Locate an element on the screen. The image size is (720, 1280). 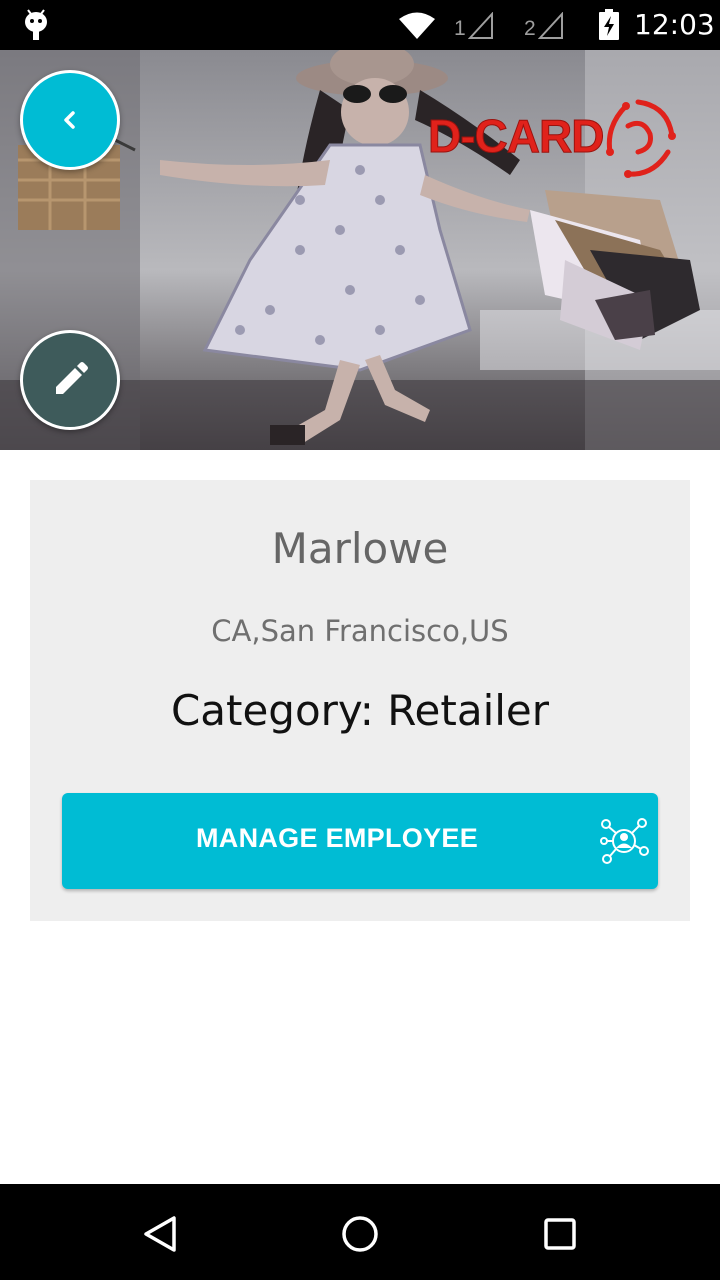
category-label: Category: is located at coordinates (272, 710).